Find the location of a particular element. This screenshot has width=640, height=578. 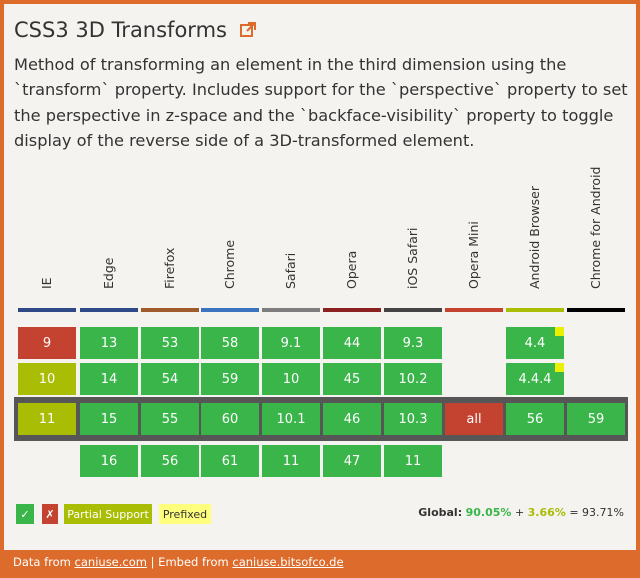

version-cell: 14 is located at coordinates (109, 379).